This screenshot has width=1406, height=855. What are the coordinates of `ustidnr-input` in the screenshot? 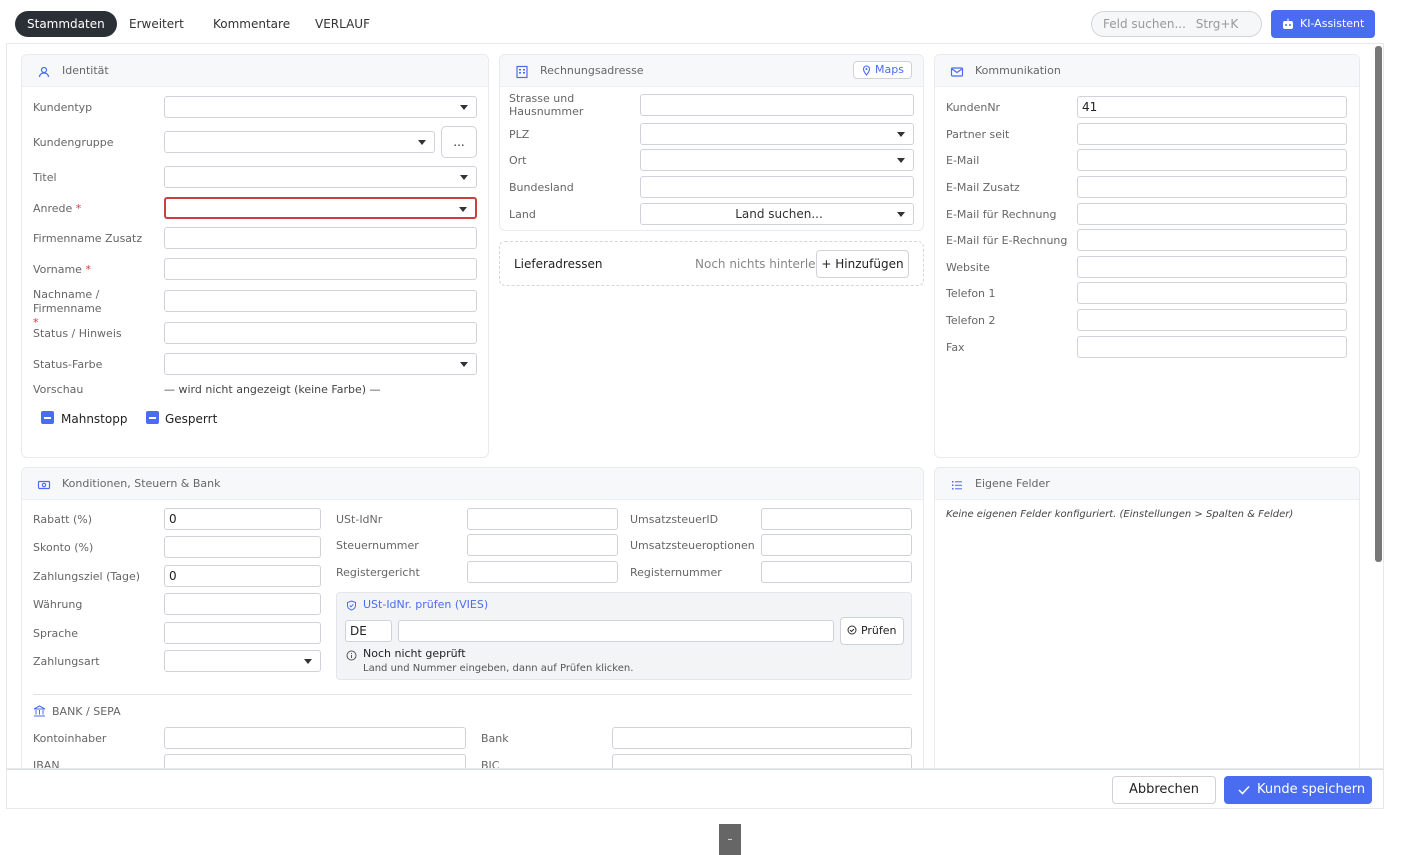 It's located at (542, 519).